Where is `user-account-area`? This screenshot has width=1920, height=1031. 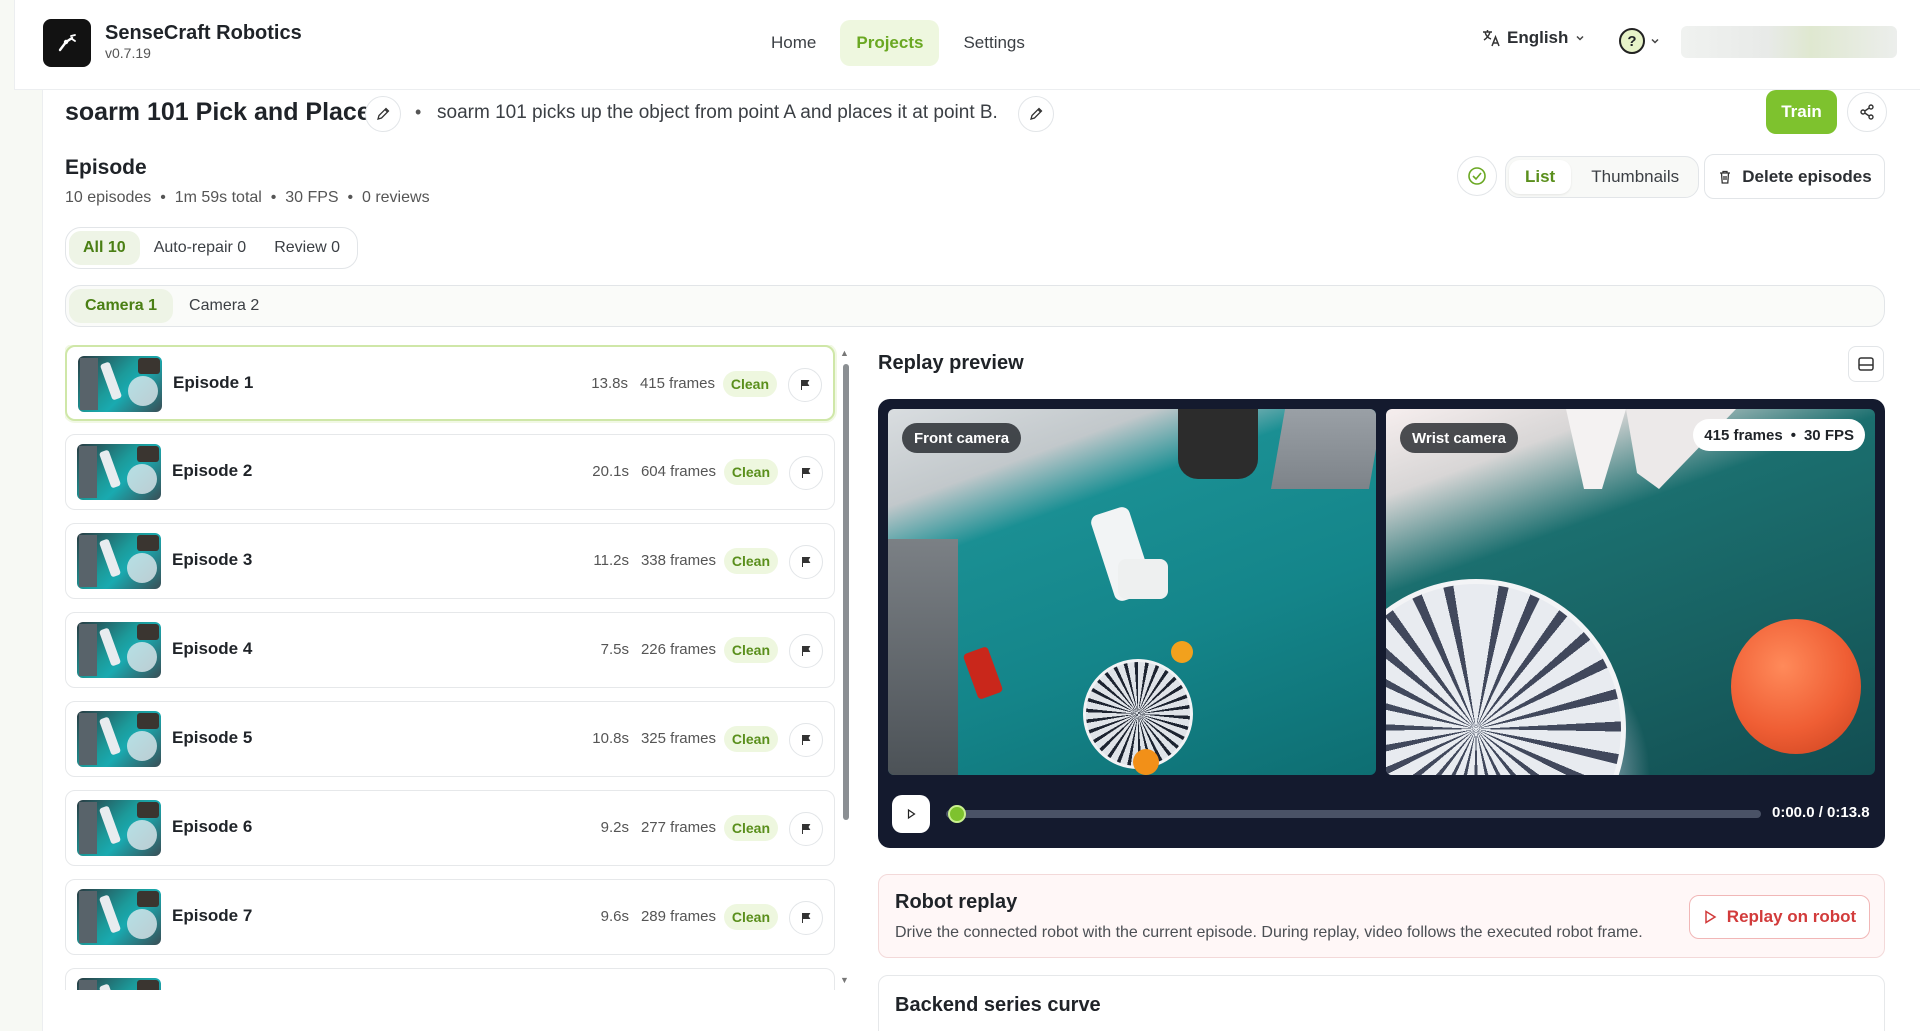 user-account-area is located at coordinates (1789, 42).